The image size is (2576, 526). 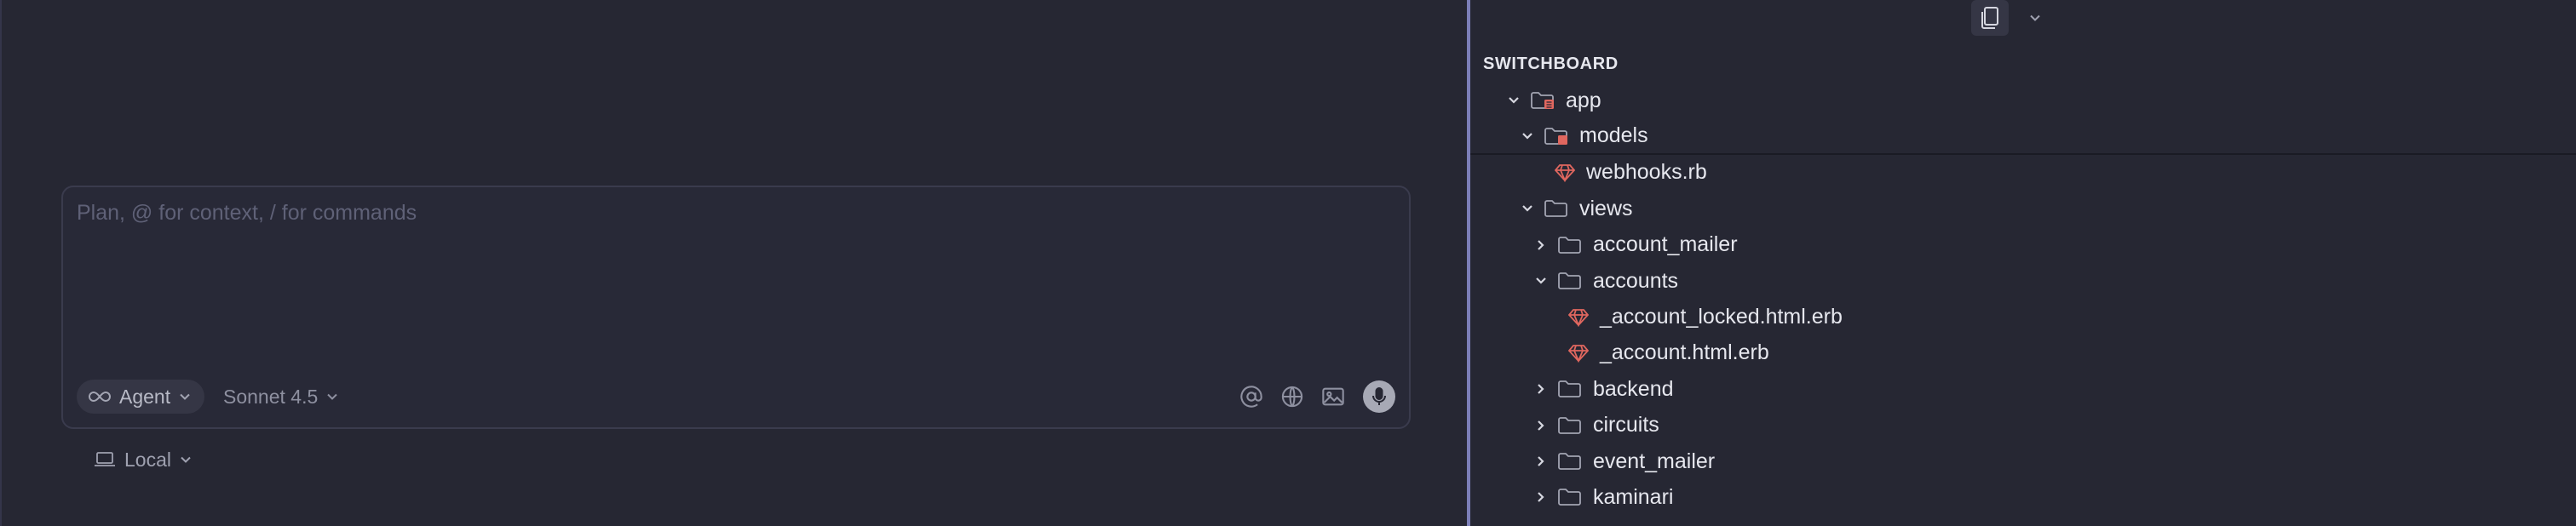 What do you see at coordinates (2023, 173) in the screenshot?
I see `tree-file-webhooks-rb: webhooks.rb` at bounding box center [2023, 173].